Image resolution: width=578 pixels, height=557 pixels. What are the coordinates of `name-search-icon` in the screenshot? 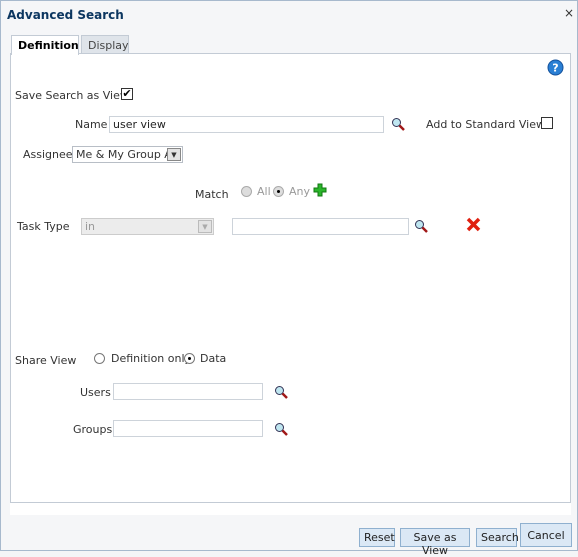 It's located at (398, 124).